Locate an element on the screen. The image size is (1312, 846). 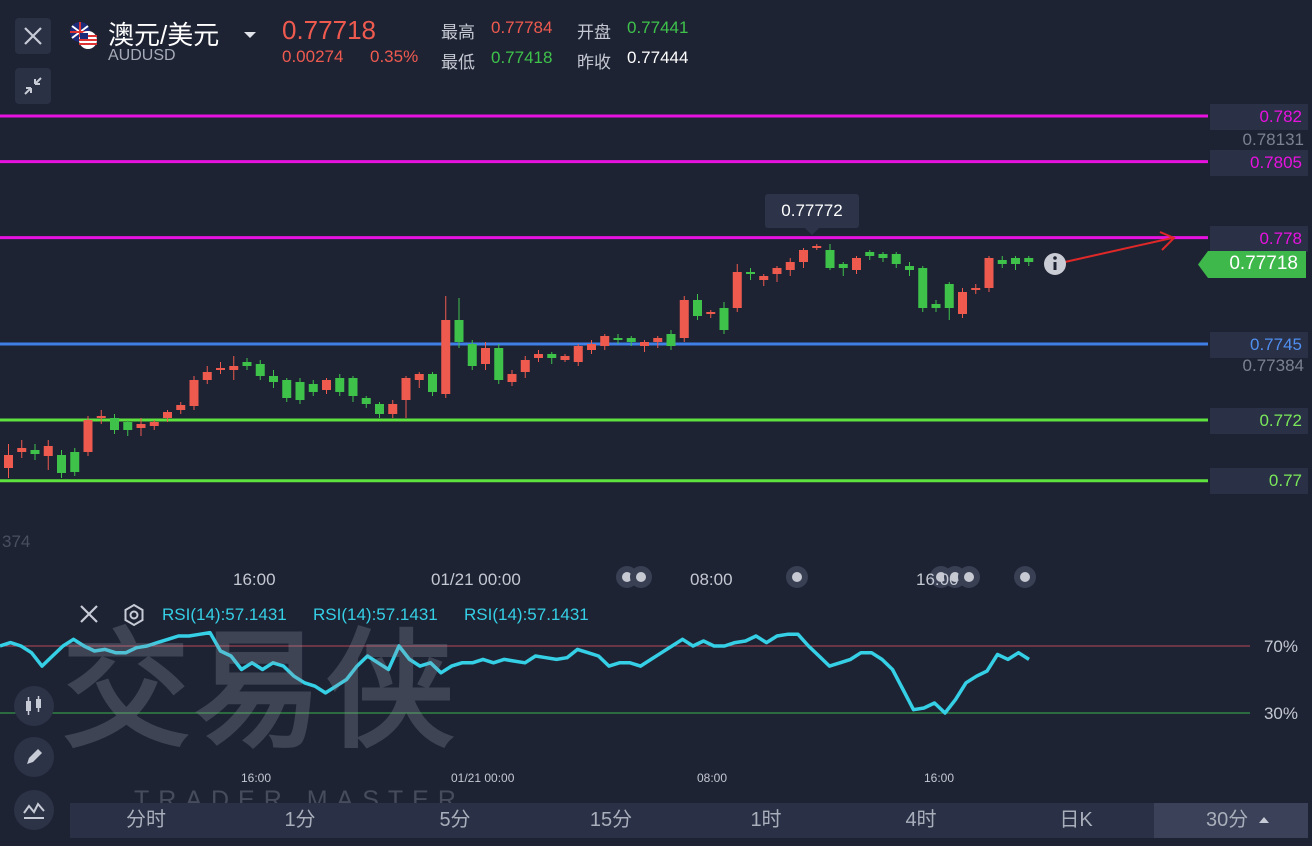
level-tag-077: 0.77 is located at coordinates (1259, 481).